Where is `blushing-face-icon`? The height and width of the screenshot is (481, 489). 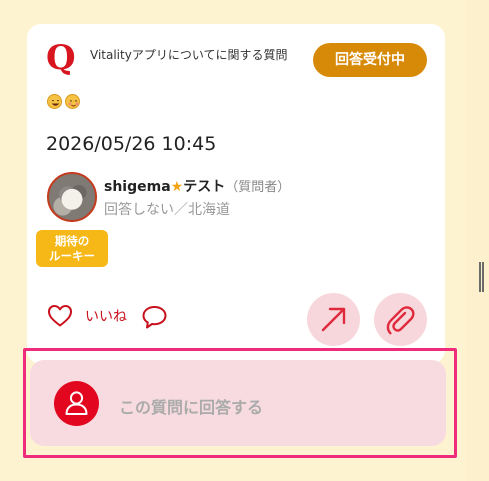
blushing-face-icon is located at coordinates (72, 101).